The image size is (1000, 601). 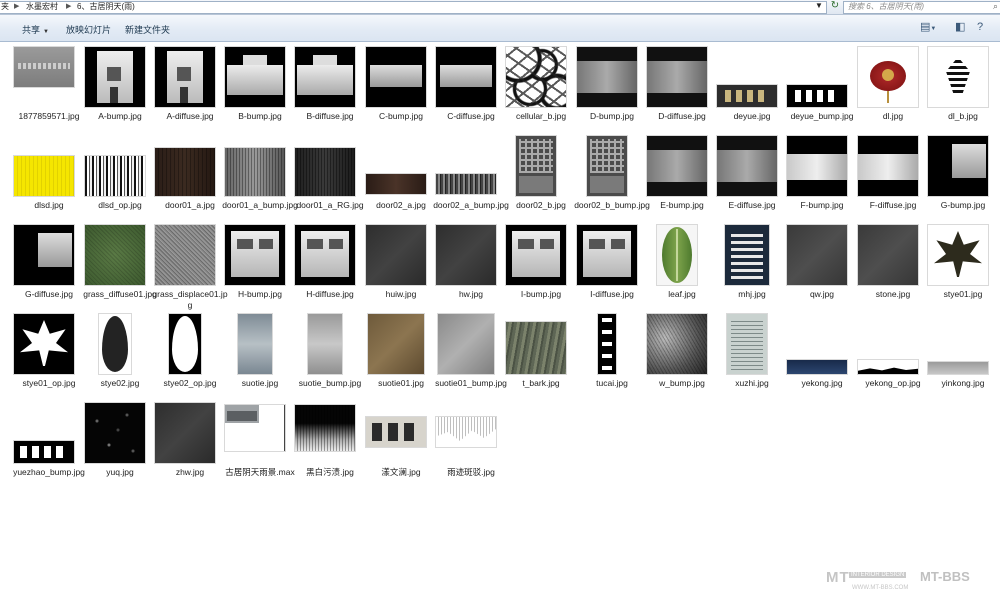 I want to click on file-item: E-diffuse.jpg, so click(x=752, y=181).